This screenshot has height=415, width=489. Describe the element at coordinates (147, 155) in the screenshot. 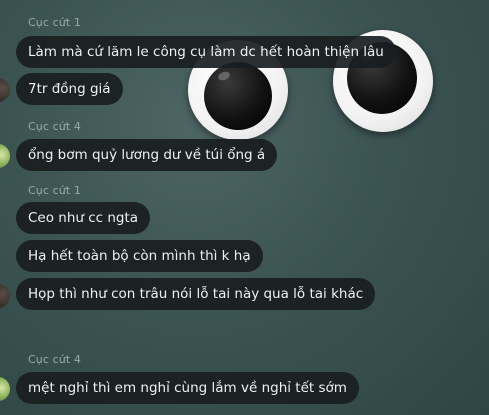

I see `message-bubble: ổng bơm quỷ lương dư về túi ổng á` at that location.